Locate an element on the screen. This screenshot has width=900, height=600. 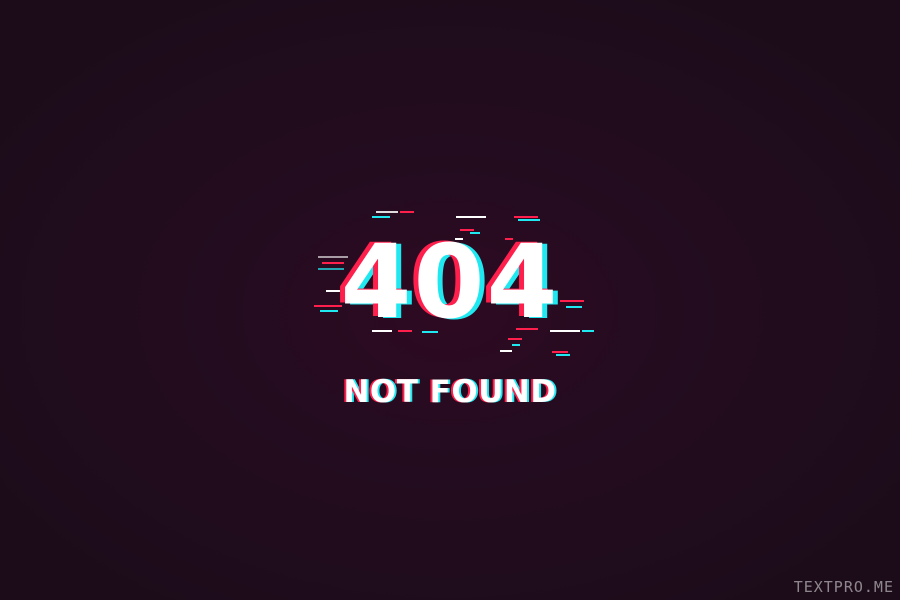
error-subtitle: NOT FOUND is located at coordinates (450, 392).